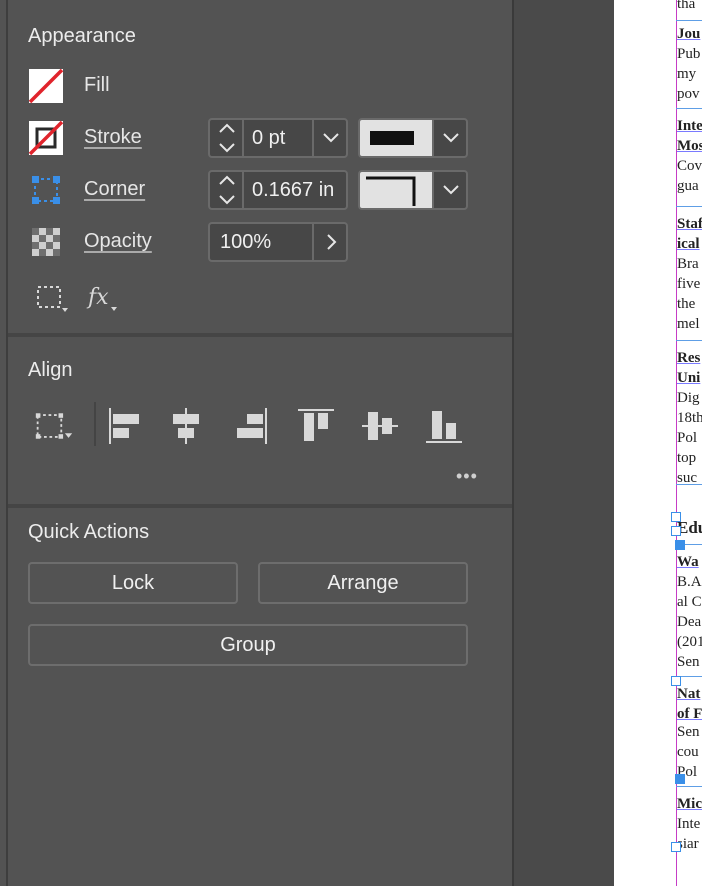 This screenshot has width=702, height=886. Describe the element at coordinates (687, 74) in the screenshot. I see `document-text-line: my` at that location.